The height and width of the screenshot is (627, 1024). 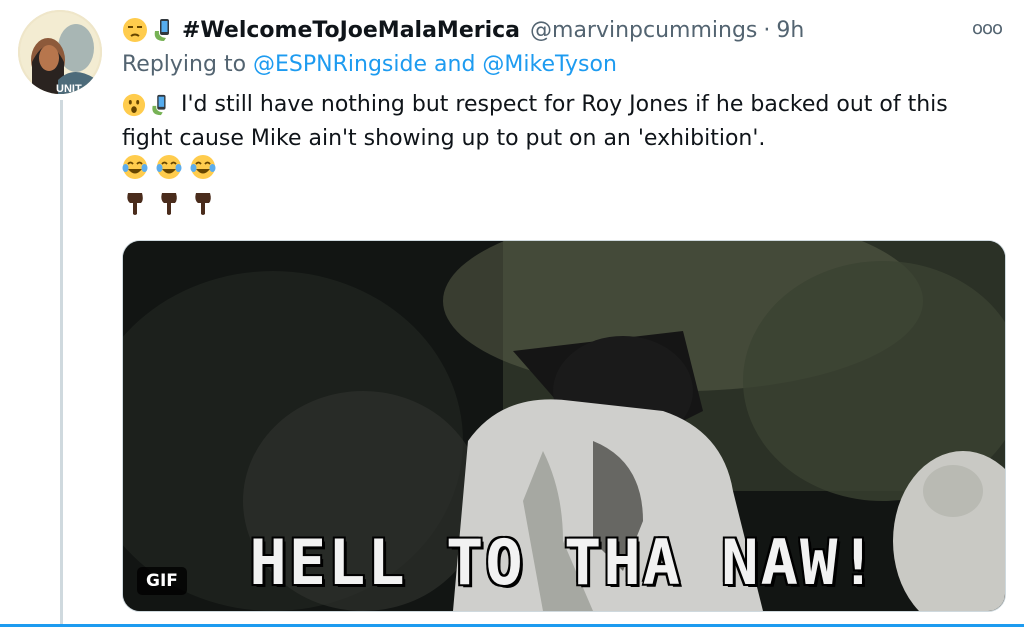 I want to click on reply-mention-miketyson: @MikeTyson, so click(x=549, y=64).